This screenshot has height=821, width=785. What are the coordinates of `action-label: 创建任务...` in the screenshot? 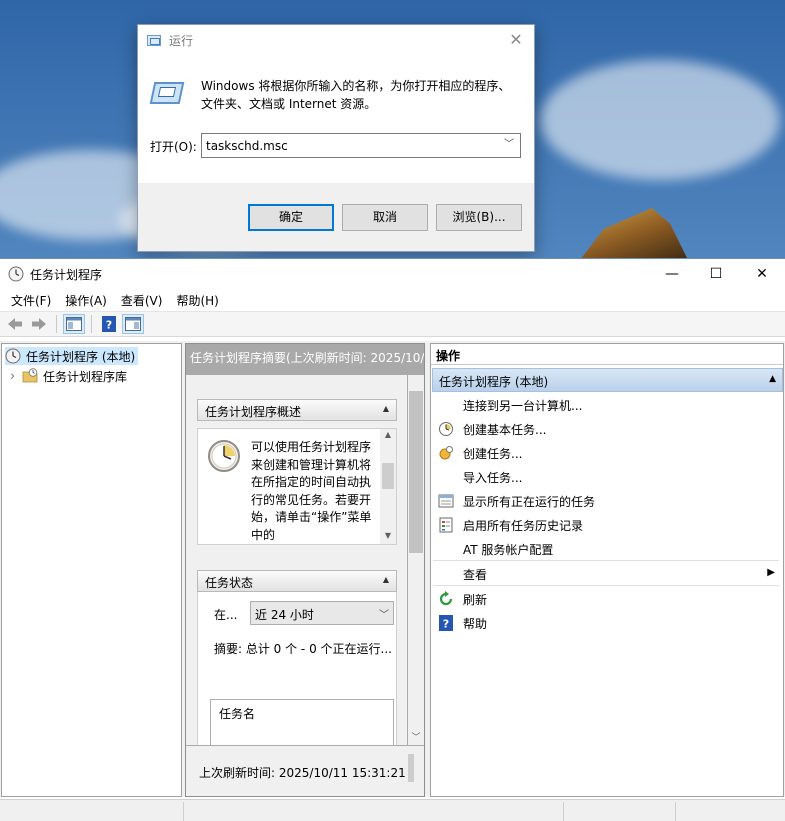 It's located at (493, 454).